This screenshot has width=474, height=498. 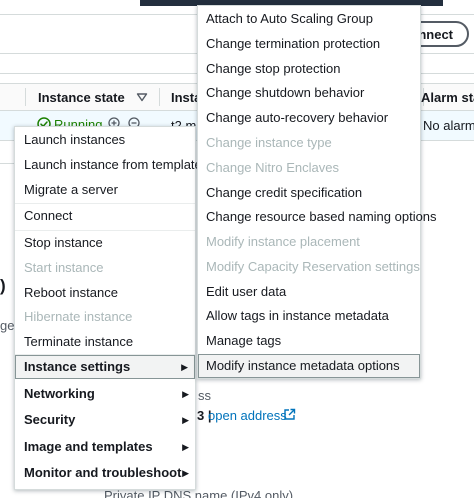 What do you see at coordinates (50, 419) in the screenshot?
I see `menu-item-label: Security` at bounding box center [50, 419].